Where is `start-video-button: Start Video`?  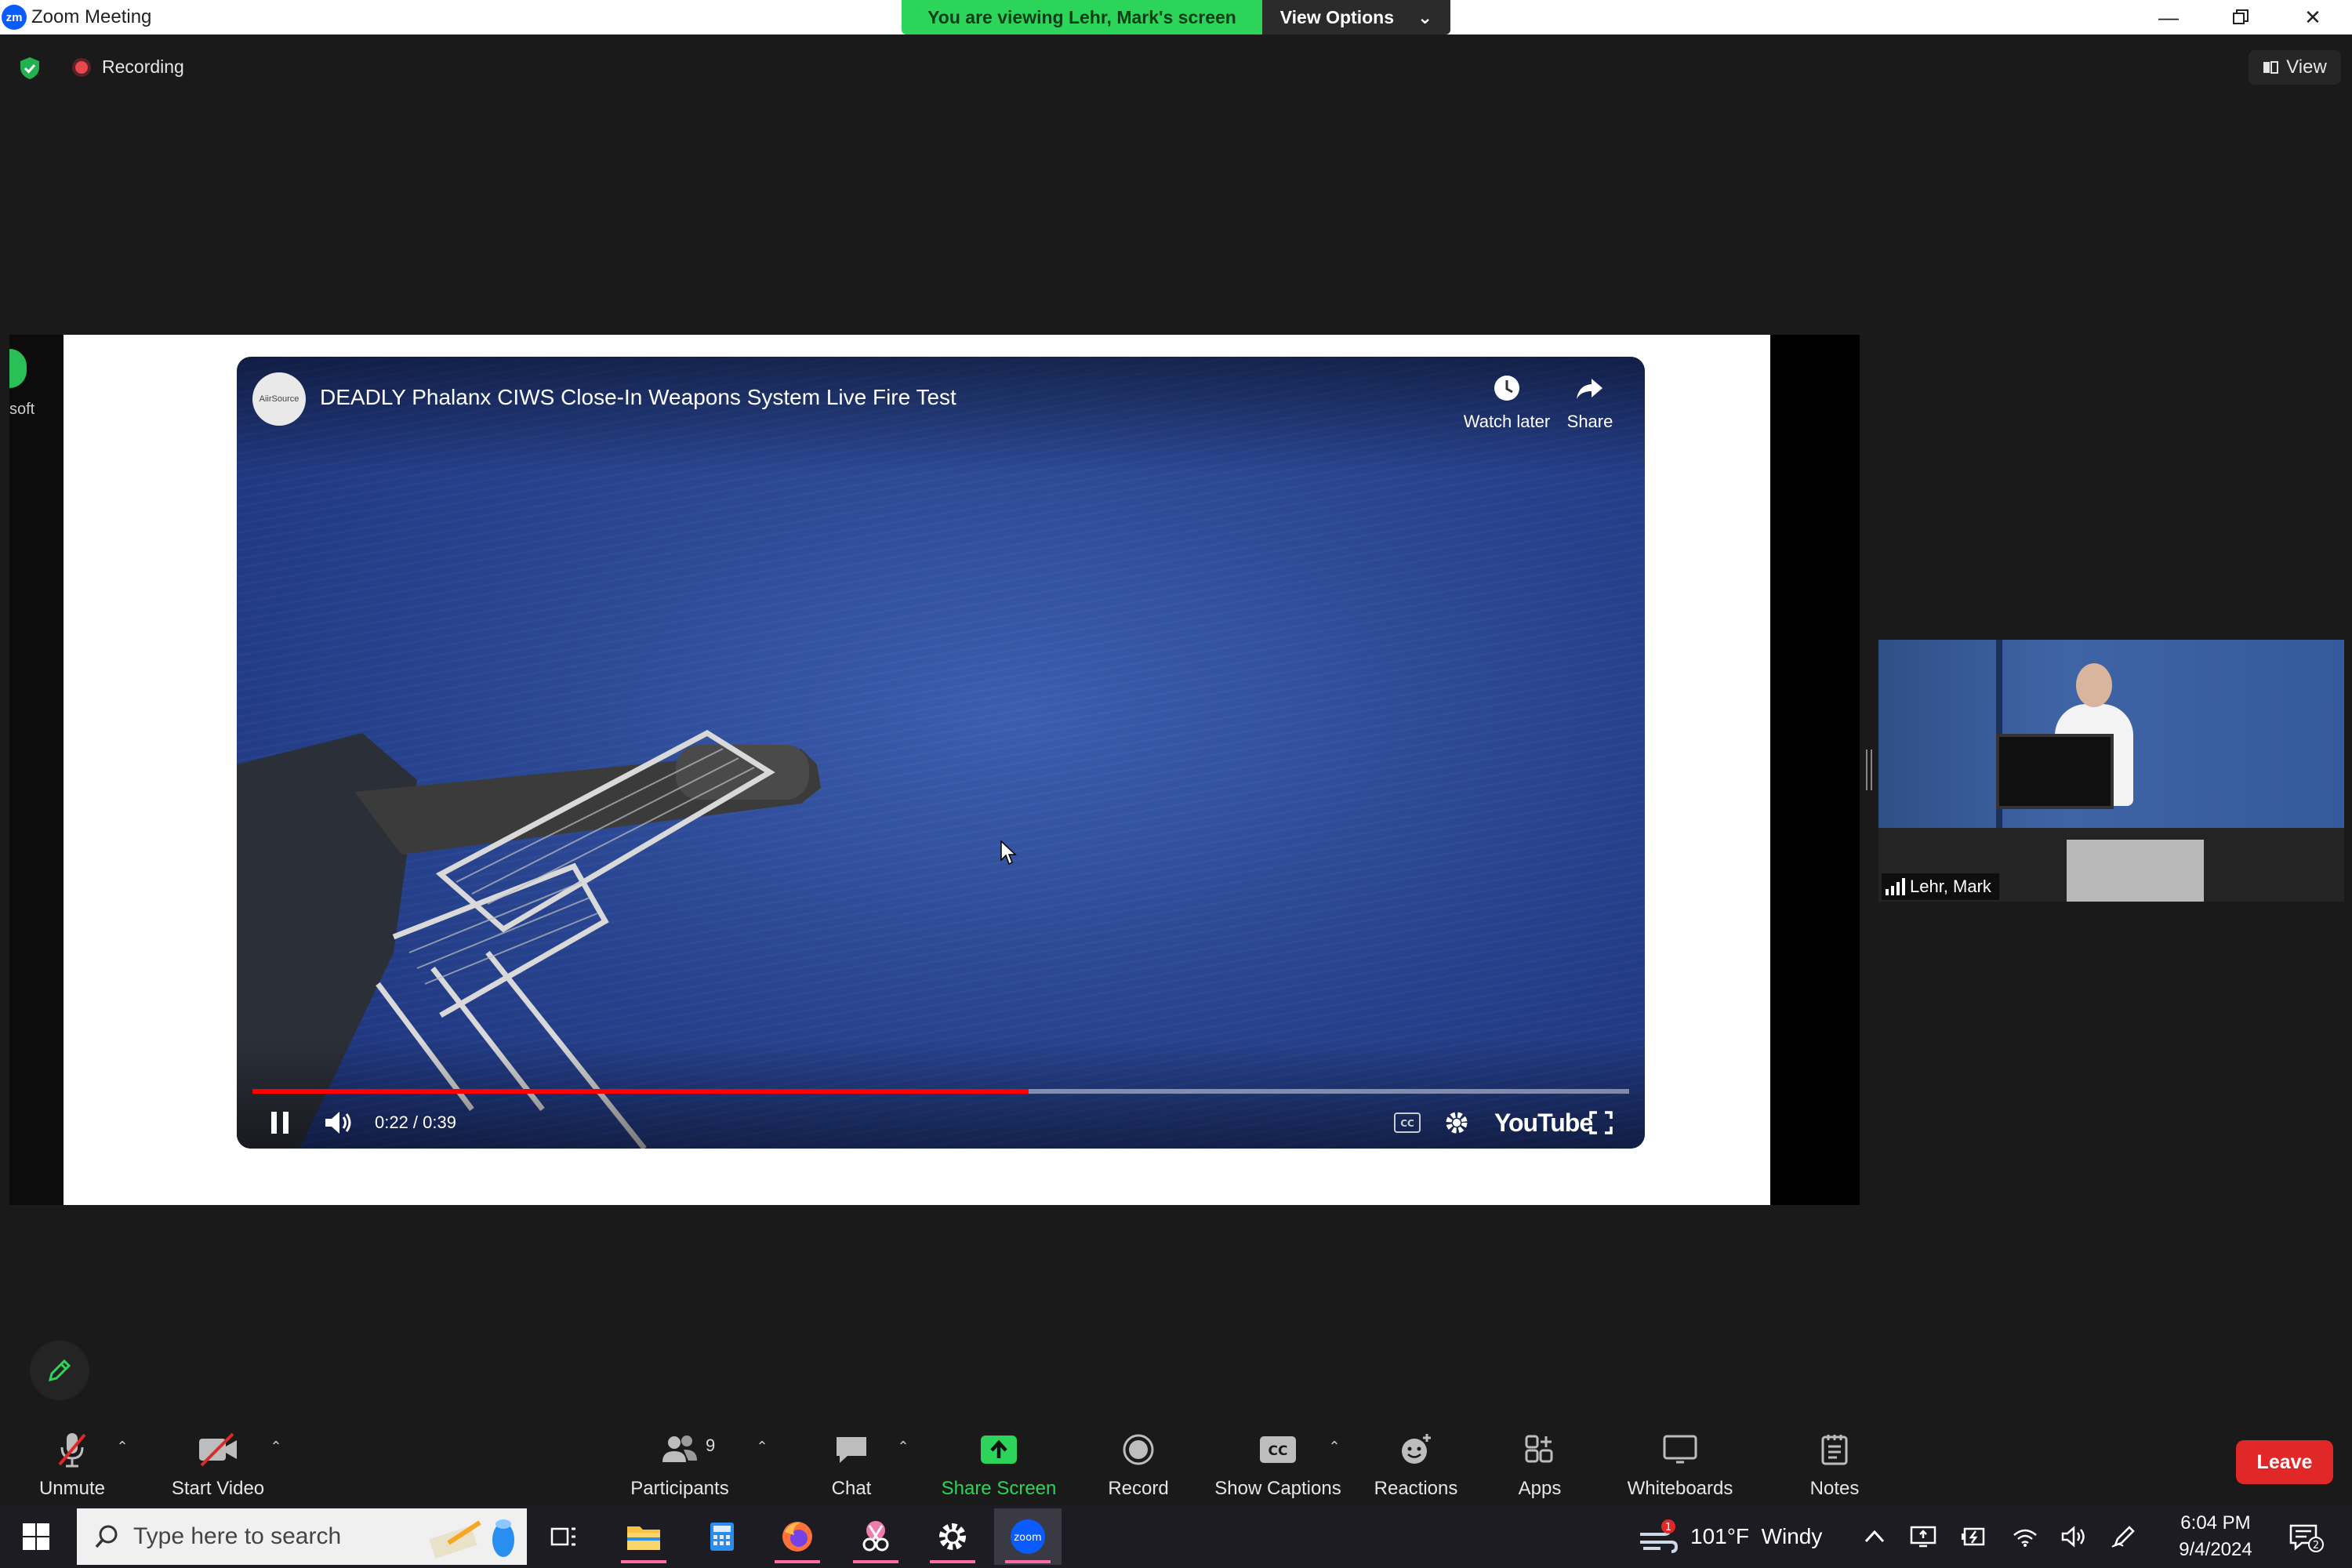
start-video-button: Start Video is located at coordinates (218, 1464).